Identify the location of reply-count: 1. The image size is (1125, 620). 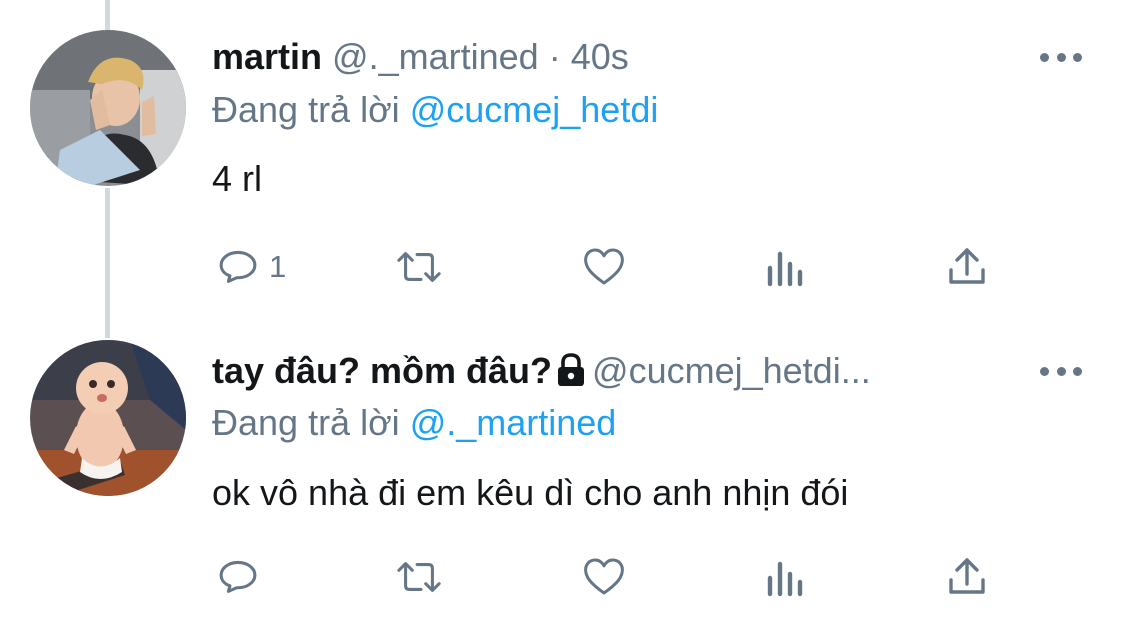
(278, 266).